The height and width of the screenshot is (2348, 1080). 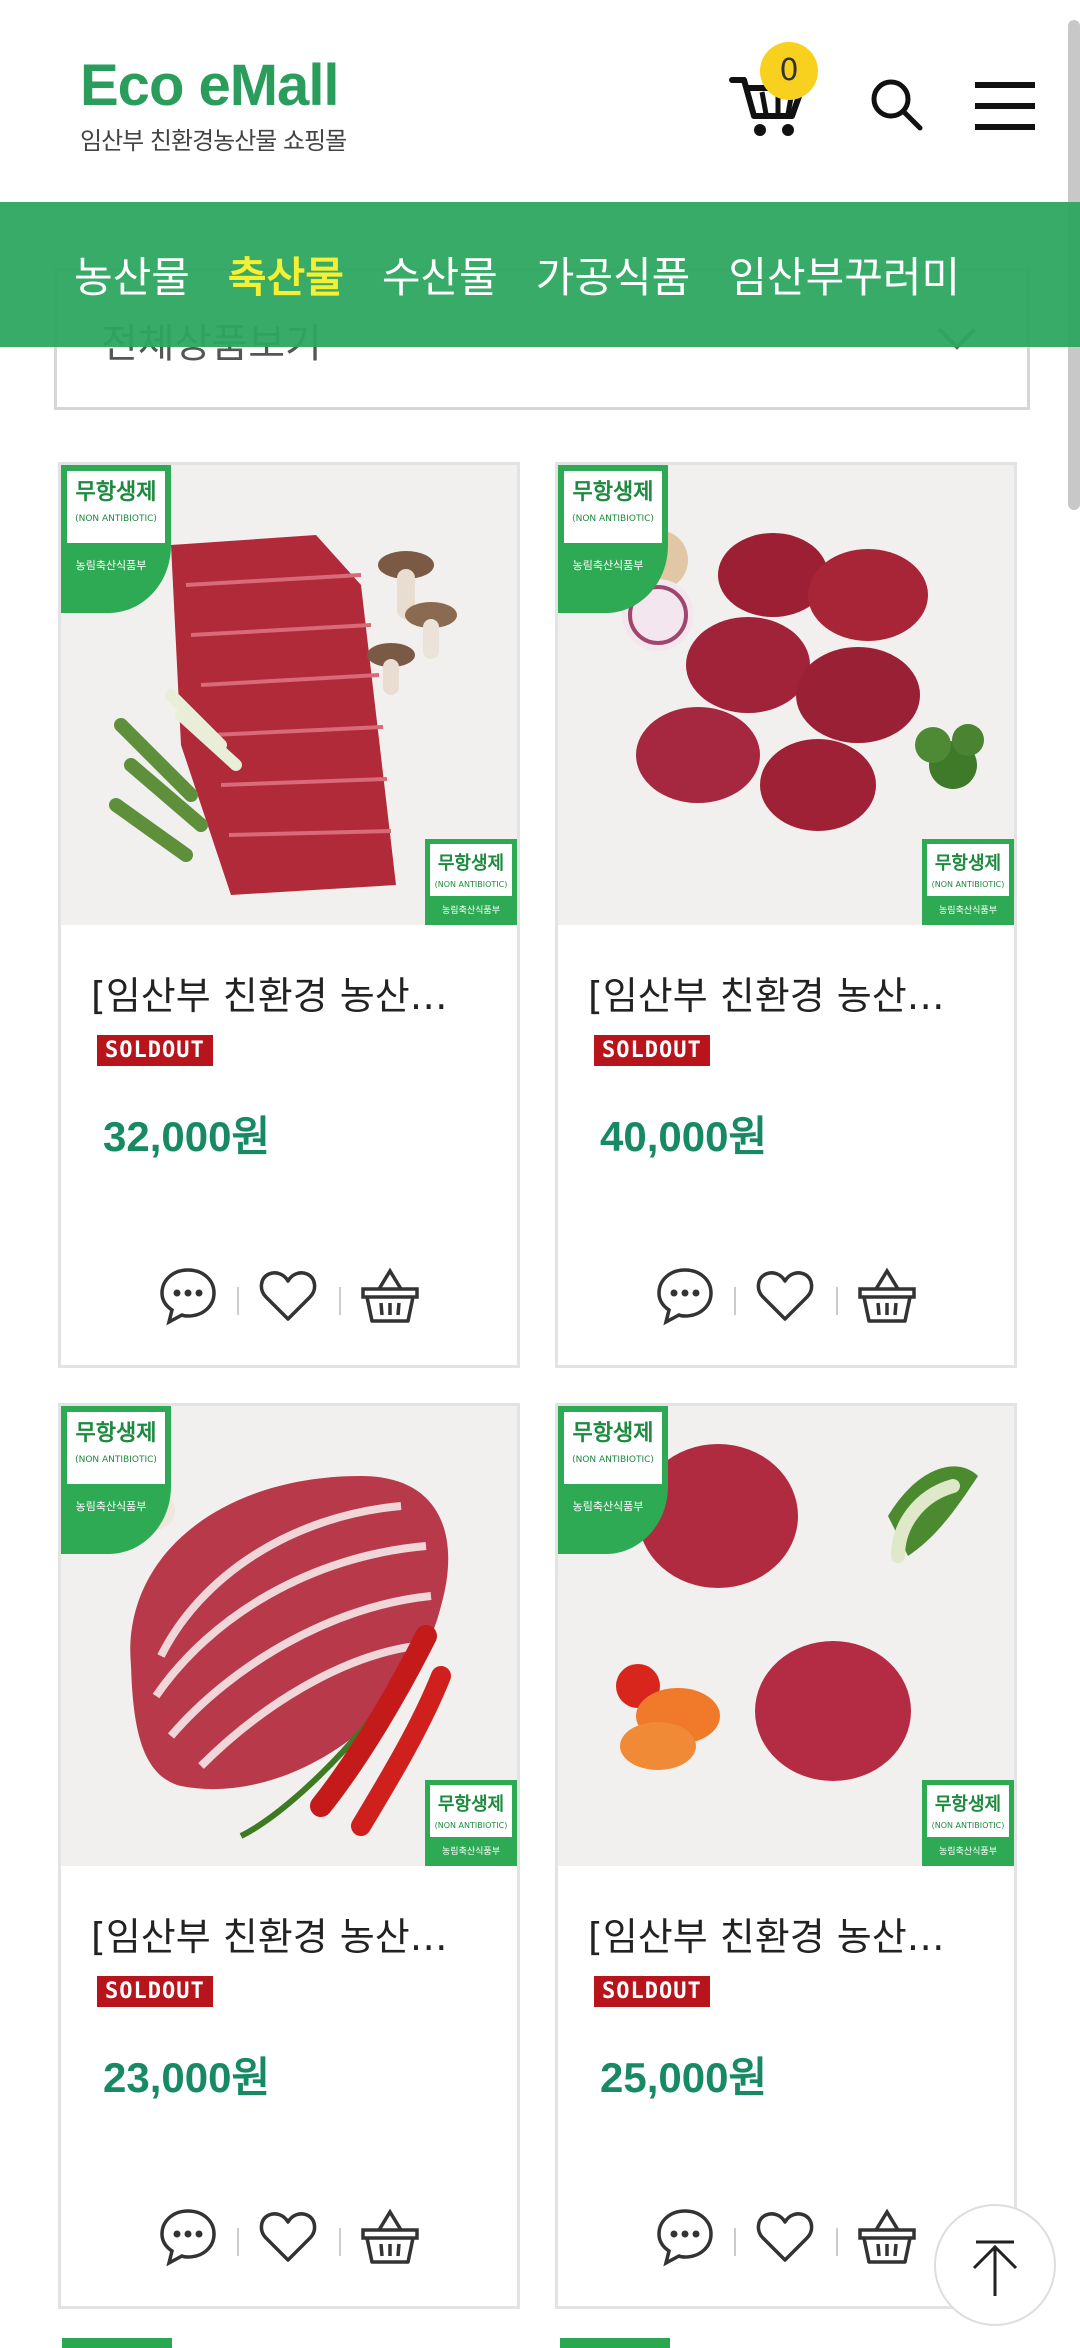 I want to click on product-price: 32,000원, so click(x=187, y=1136).